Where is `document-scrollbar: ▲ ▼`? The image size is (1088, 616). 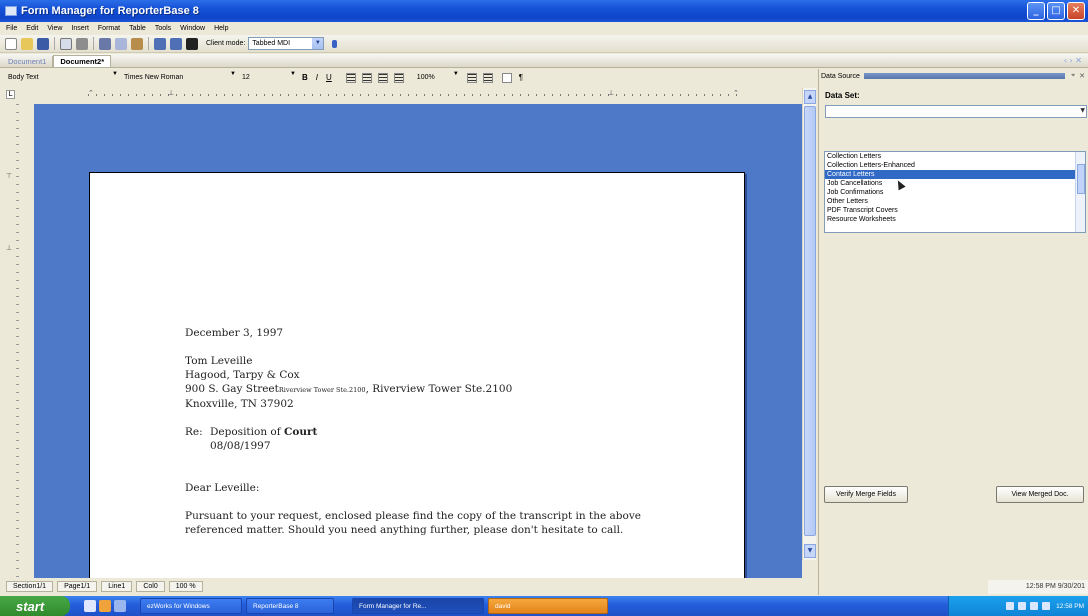 document-scrollbar: ▲ ▼ is located at coordinates (809, 324).